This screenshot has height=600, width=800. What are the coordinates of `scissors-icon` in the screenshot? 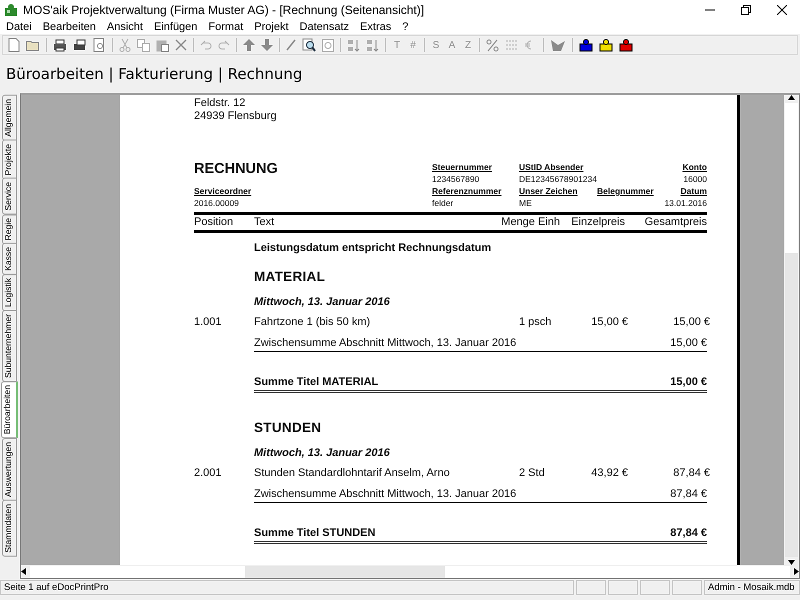 It's located at (125, 45).